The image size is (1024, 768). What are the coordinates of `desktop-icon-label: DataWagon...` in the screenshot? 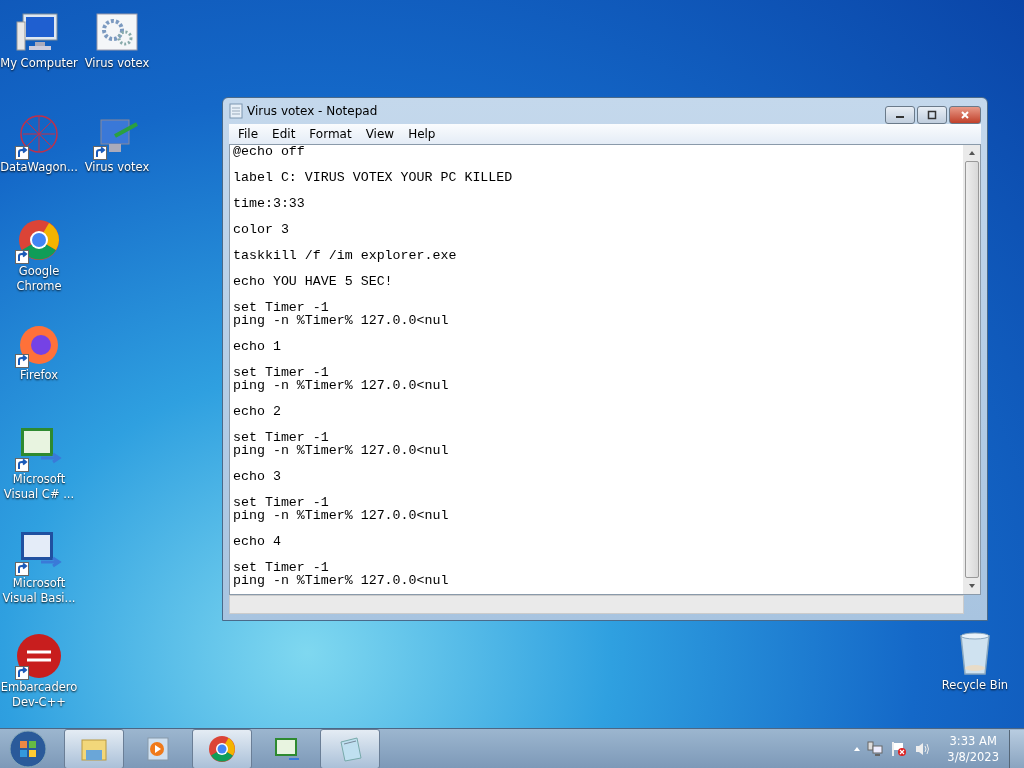 It's located at (39, 167).